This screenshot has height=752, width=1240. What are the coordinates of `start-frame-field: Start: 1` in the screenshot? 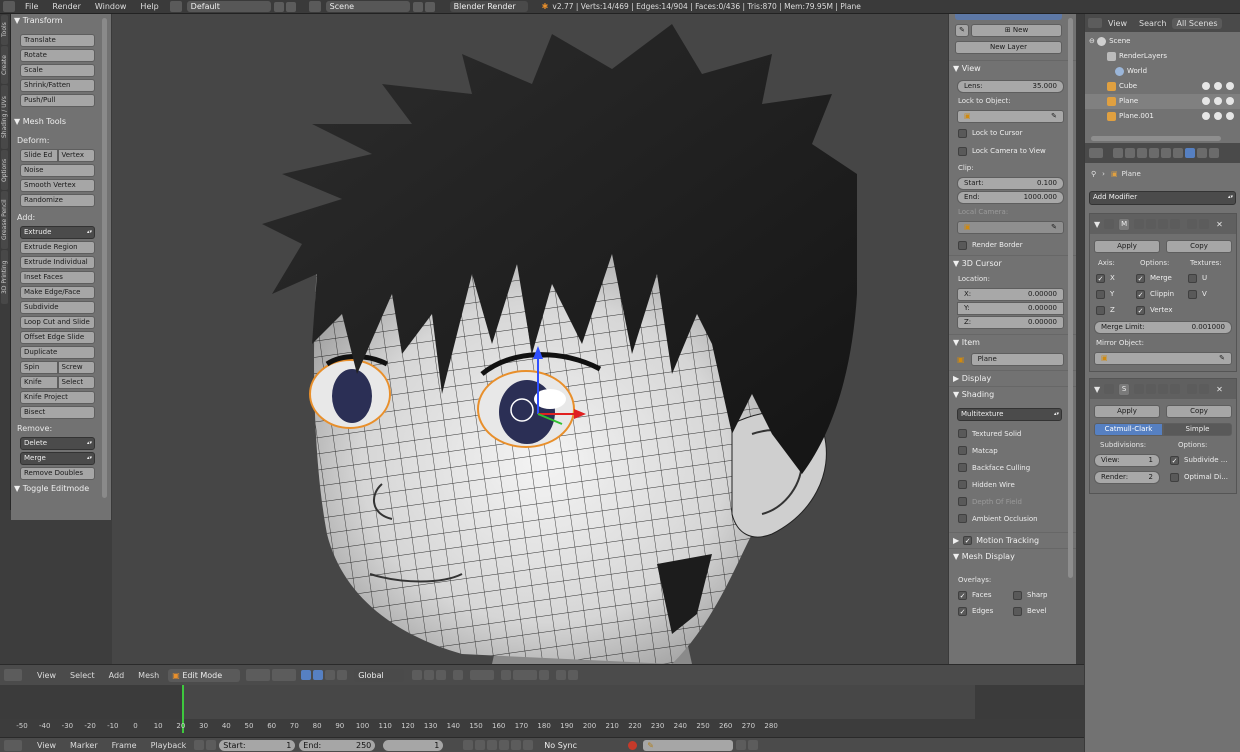 It's located at (257, 745).